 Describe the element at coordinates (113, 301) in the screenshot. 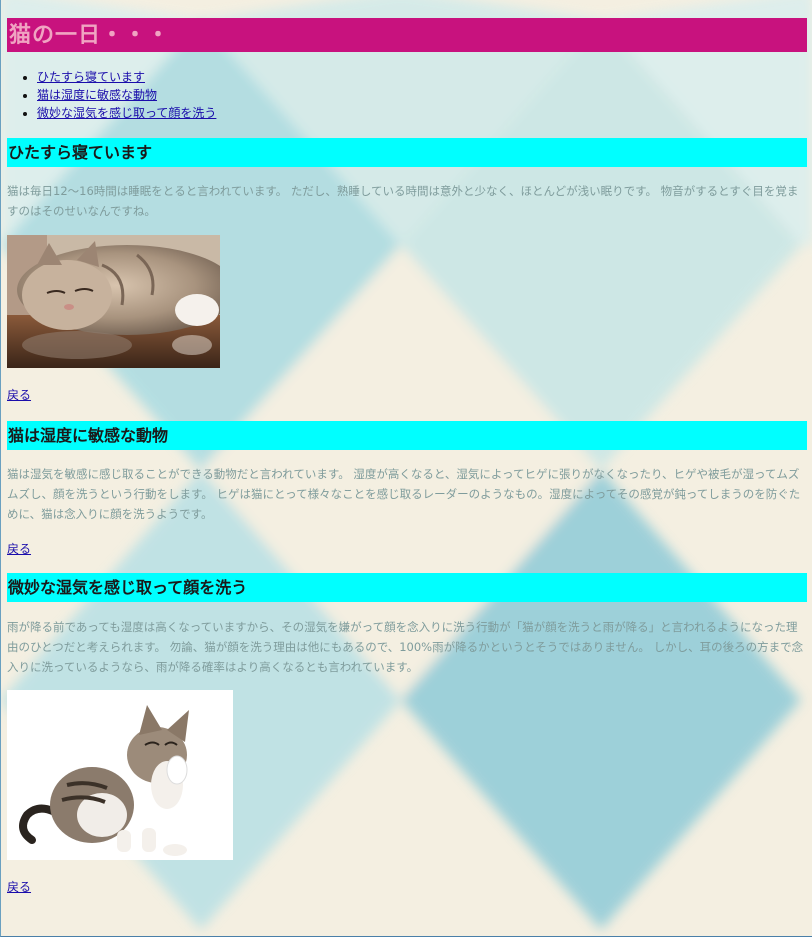

I see `sleeping-cat-image` at that location.